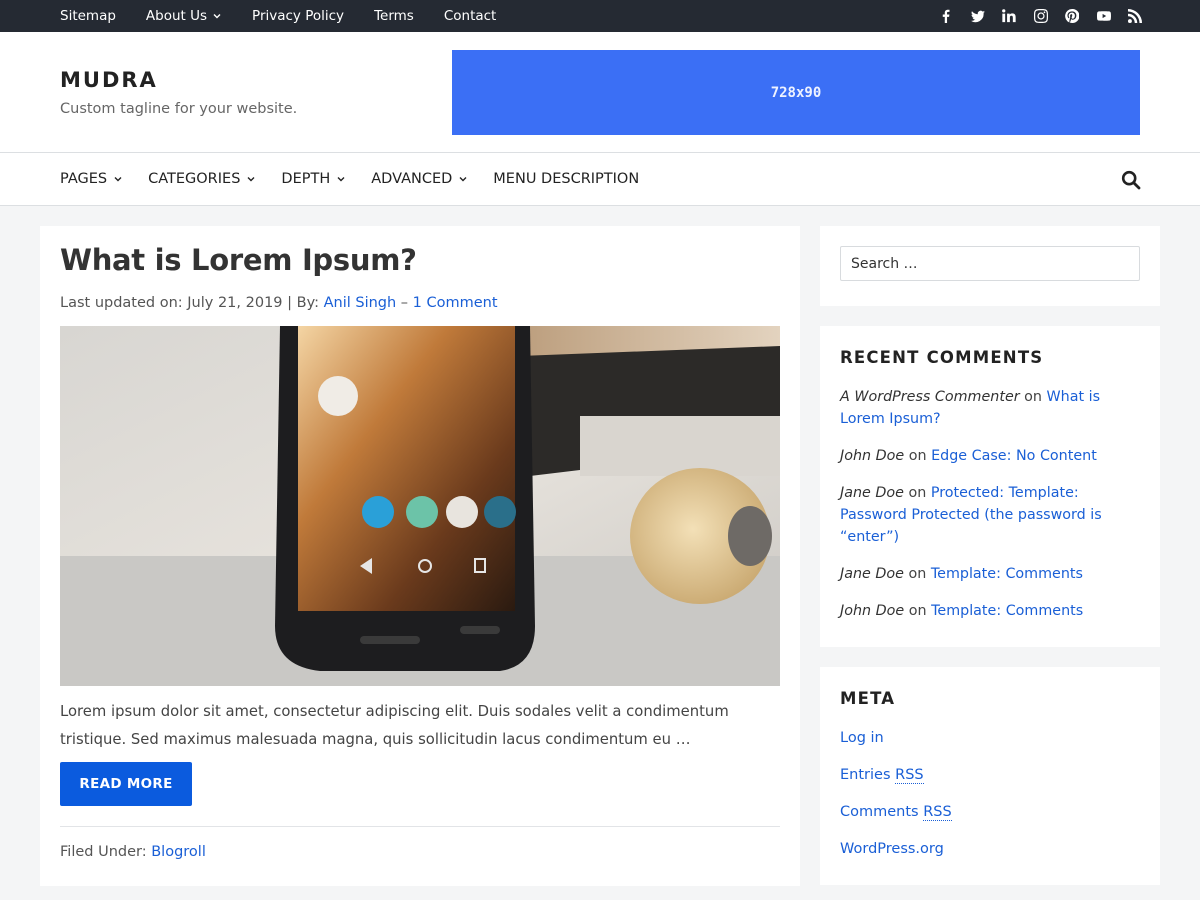  Describe the element at coordinates (930, 397) in the screenshot. I see `comment-author: A WordPress Commenter` at that location.